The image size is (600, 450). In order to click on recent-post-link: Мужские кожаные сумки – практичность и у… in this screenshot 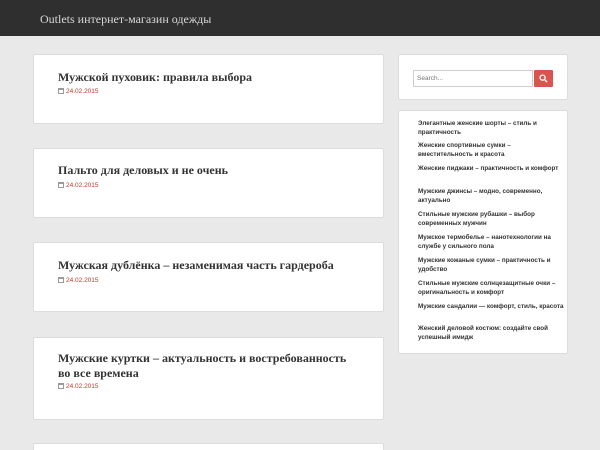, I will do `click(491, 265)`.